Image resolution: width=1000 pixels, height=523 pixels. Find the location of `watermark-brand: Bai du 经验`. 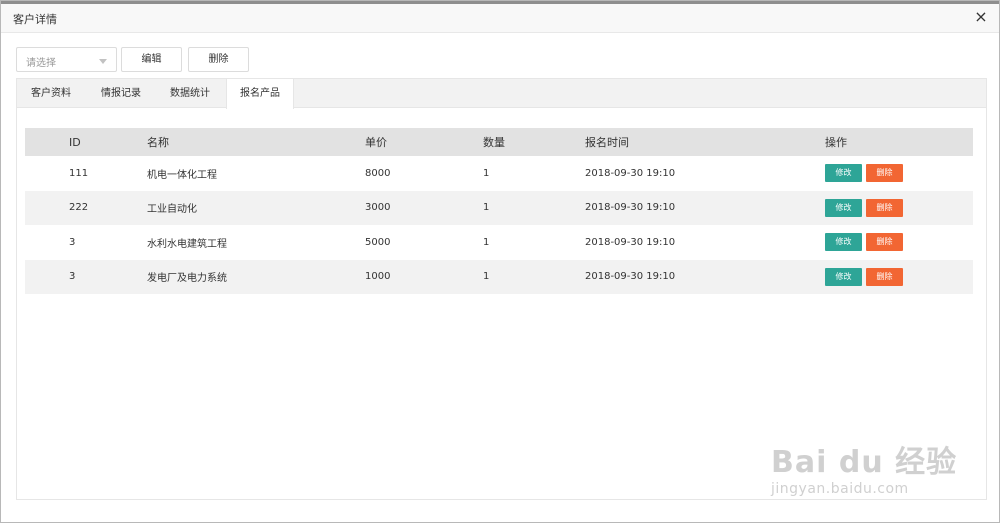

watermark-brand: Bai du 经验 is located at coordinates (864, 462).